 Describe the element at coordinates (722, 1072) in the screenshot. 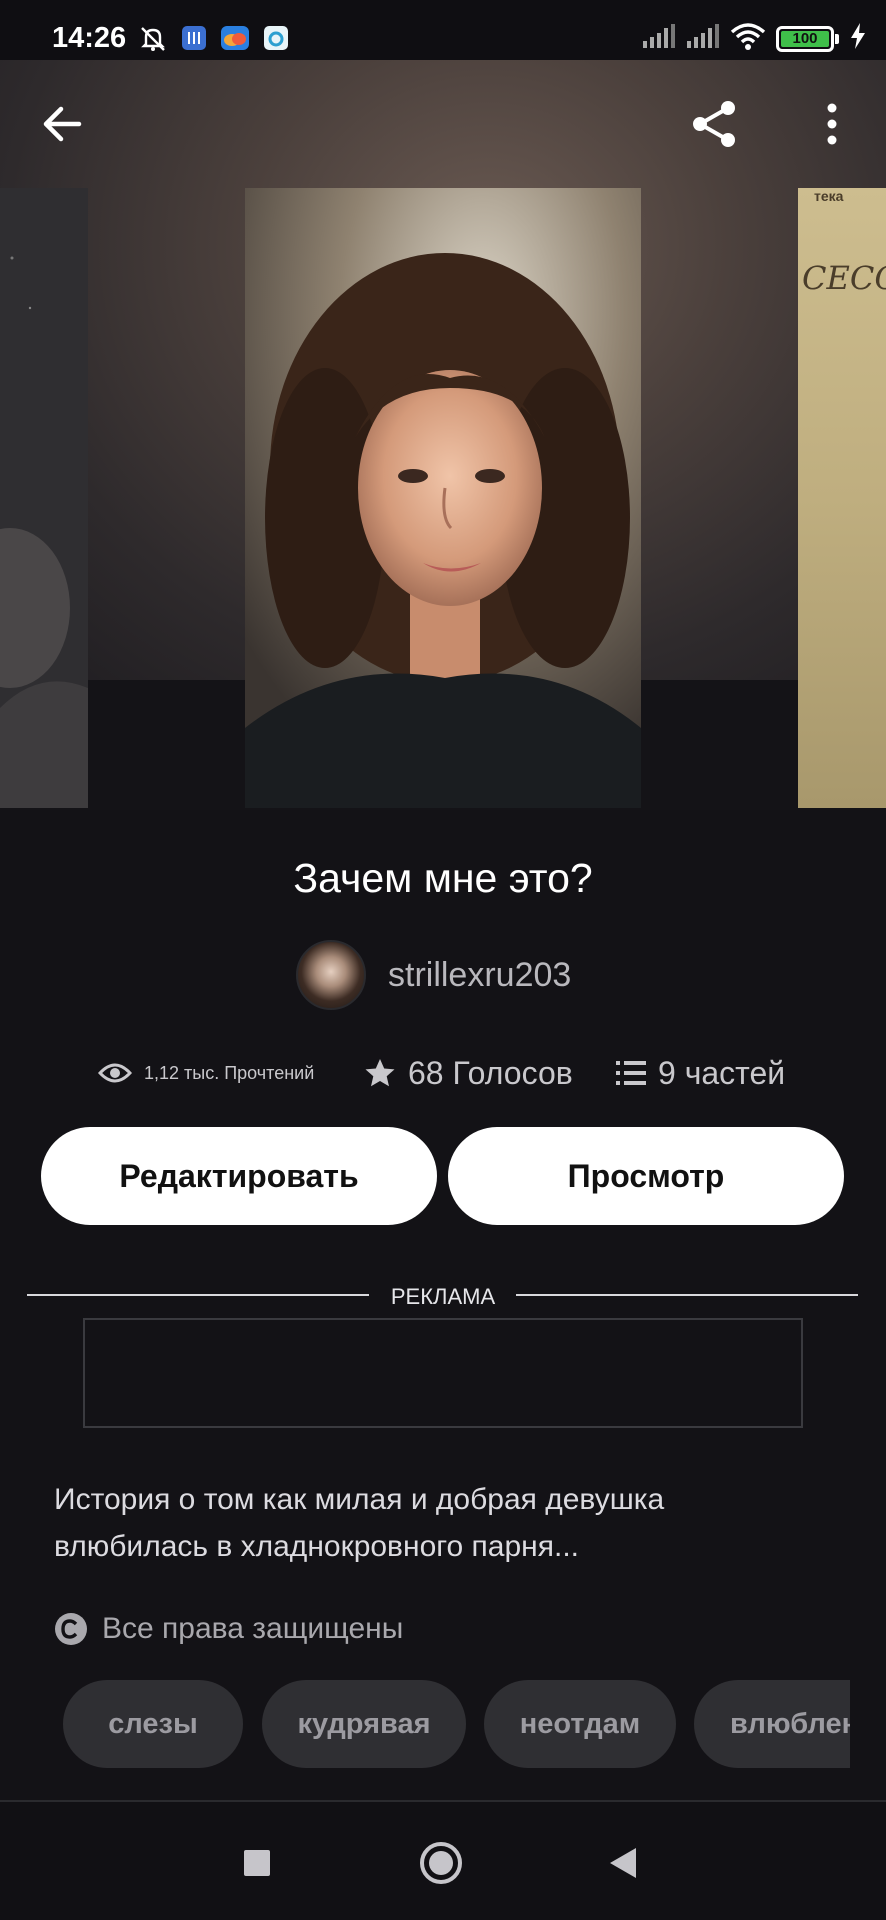

I see `parts-count: 9 частей` at that location.